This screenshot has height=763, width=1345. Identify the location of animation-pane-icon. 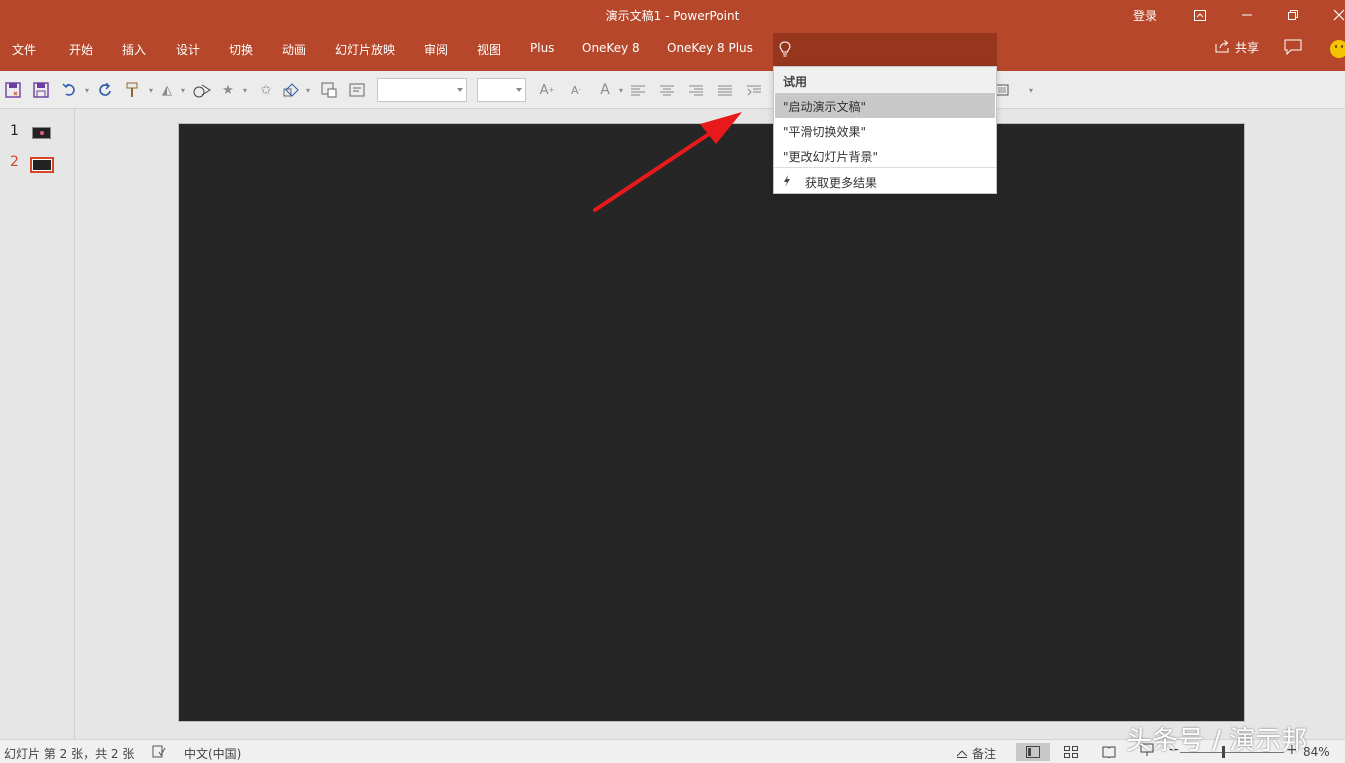
(202, 90).